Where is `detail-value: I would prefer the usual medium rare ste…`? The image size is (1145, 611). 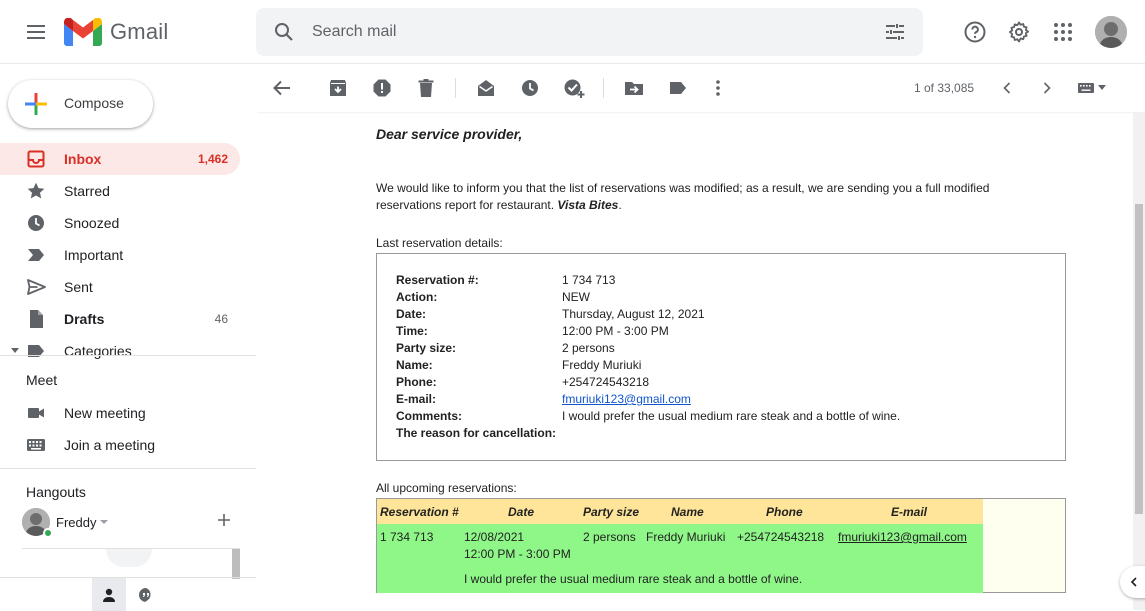 detail-value: I would prefer the usual medium rare ste… is located at coordinates (731, 416).